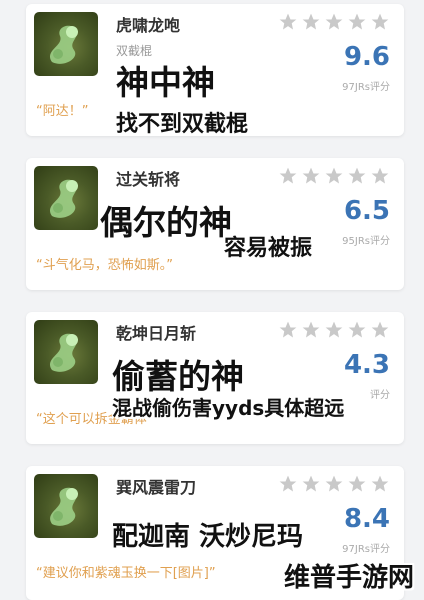  What do you see at coordinates (366, 241) in the screenshot?
I see `rating-count: 95JRs评分` at bounding box center [366, 241].